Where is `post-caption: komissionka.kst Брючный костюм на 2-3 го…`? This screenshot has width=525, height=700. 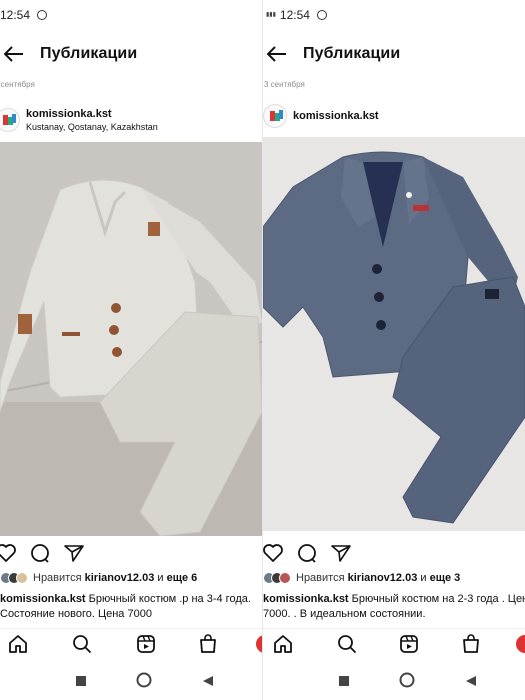
post-caption: komissionka.kst Брючный костюм на 2-3 го… is located at coordinates (394, 607).